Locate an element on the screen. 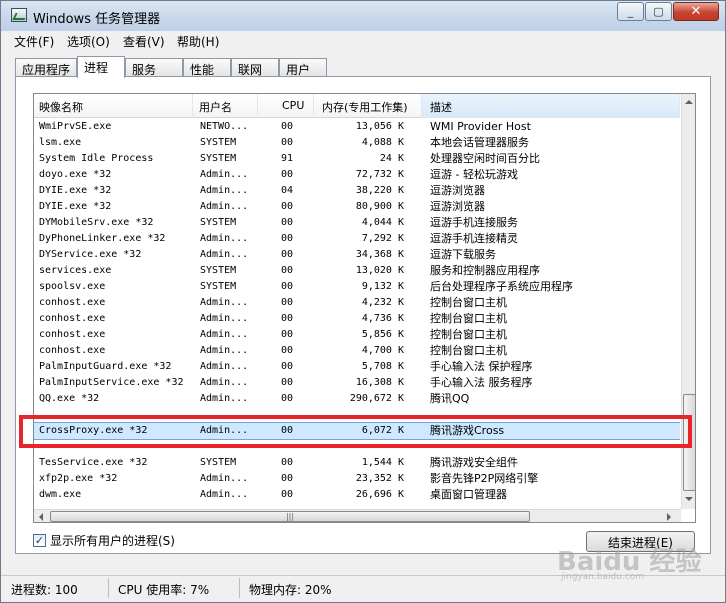  process-memory: 4,088 K is located at coordinates (382, 142).